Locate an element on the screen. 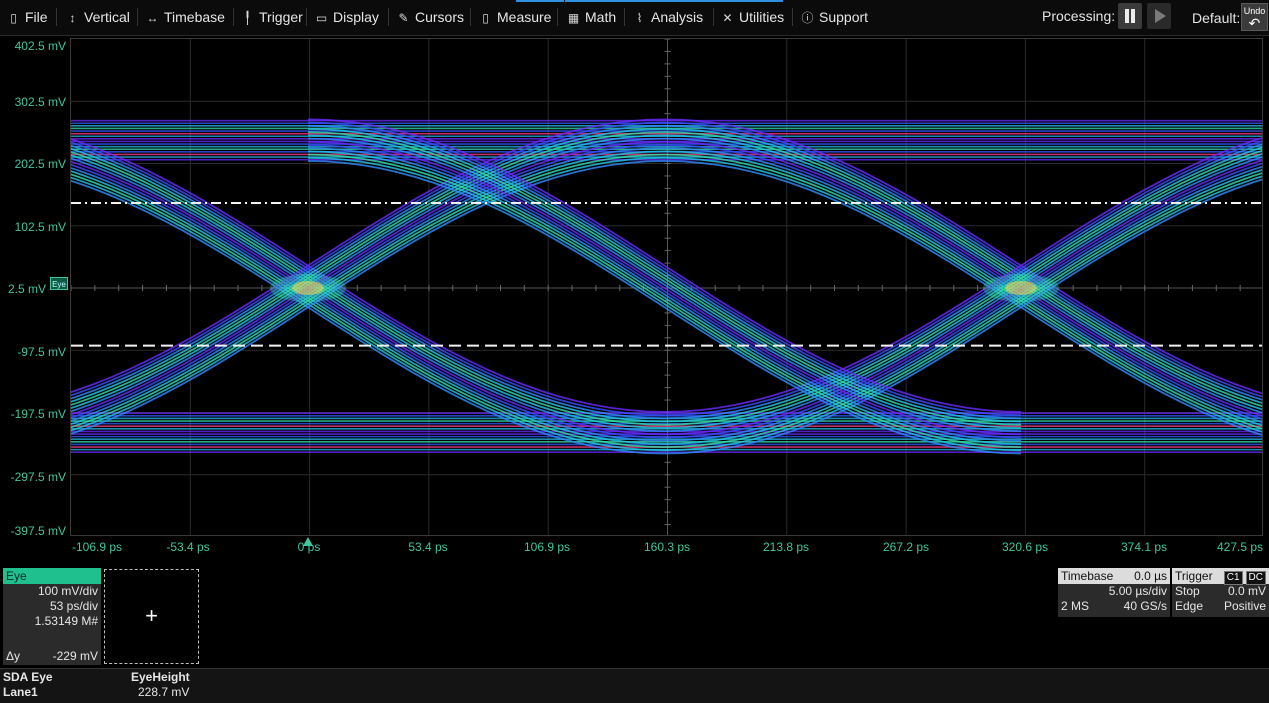 The image size is (1269, 703). menu-support: ⓘ Support is located at coordinates (834, 17).